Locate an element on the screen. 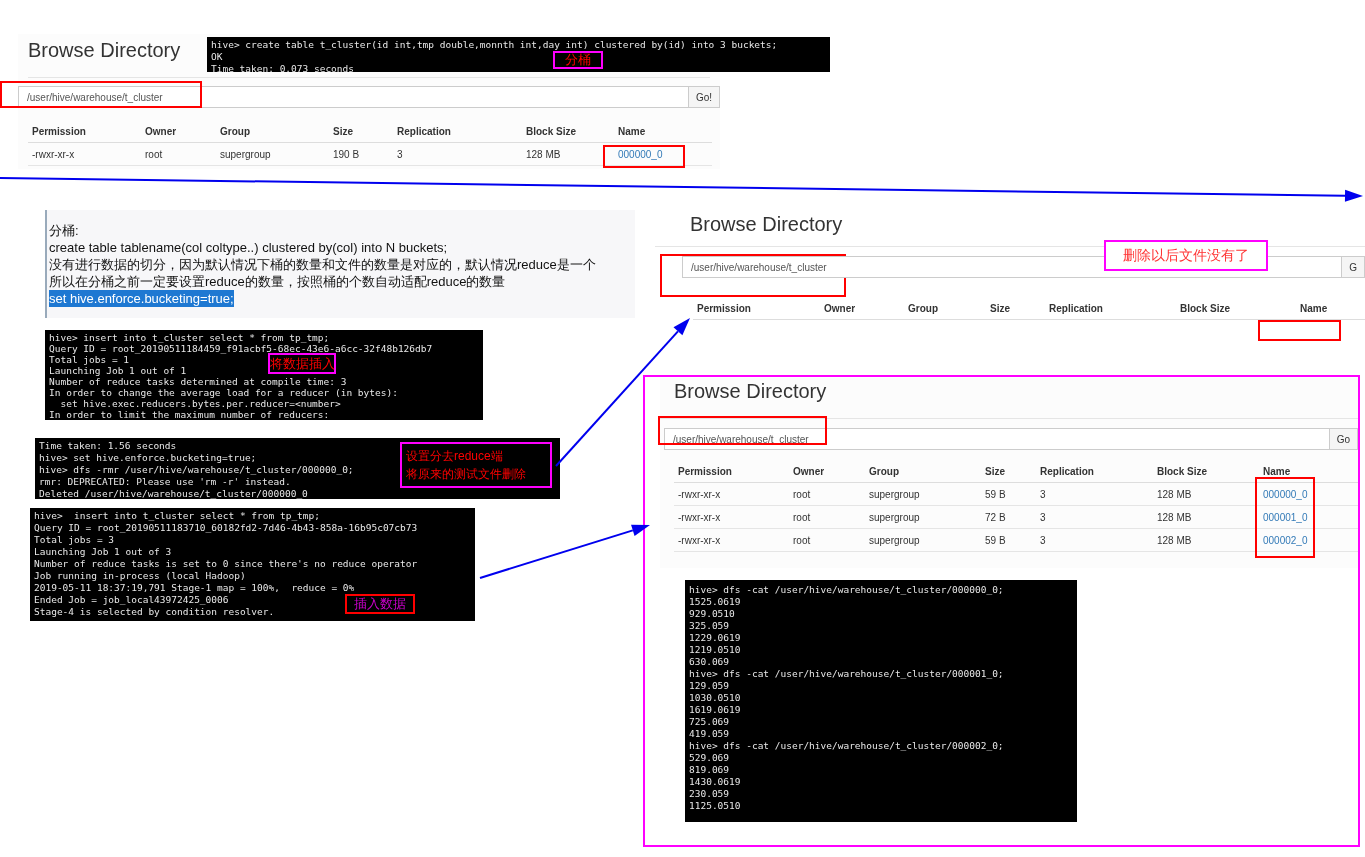 The height and width of the screenshot is (857, 1365). file-link: 000001_0 is located at coordinates (1299, 517).